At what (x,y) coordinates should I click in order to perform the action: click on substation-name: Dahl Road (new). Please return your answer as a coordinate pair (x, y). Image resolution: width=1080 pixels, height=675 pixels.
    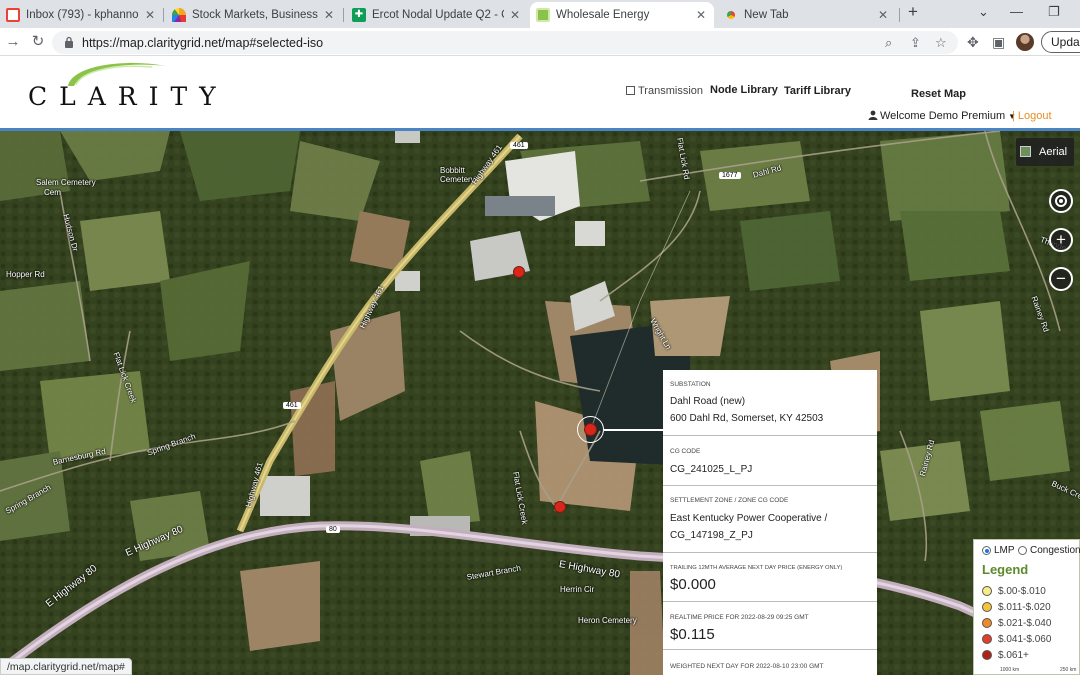
    Looking at the image, I should click on (708, 401).